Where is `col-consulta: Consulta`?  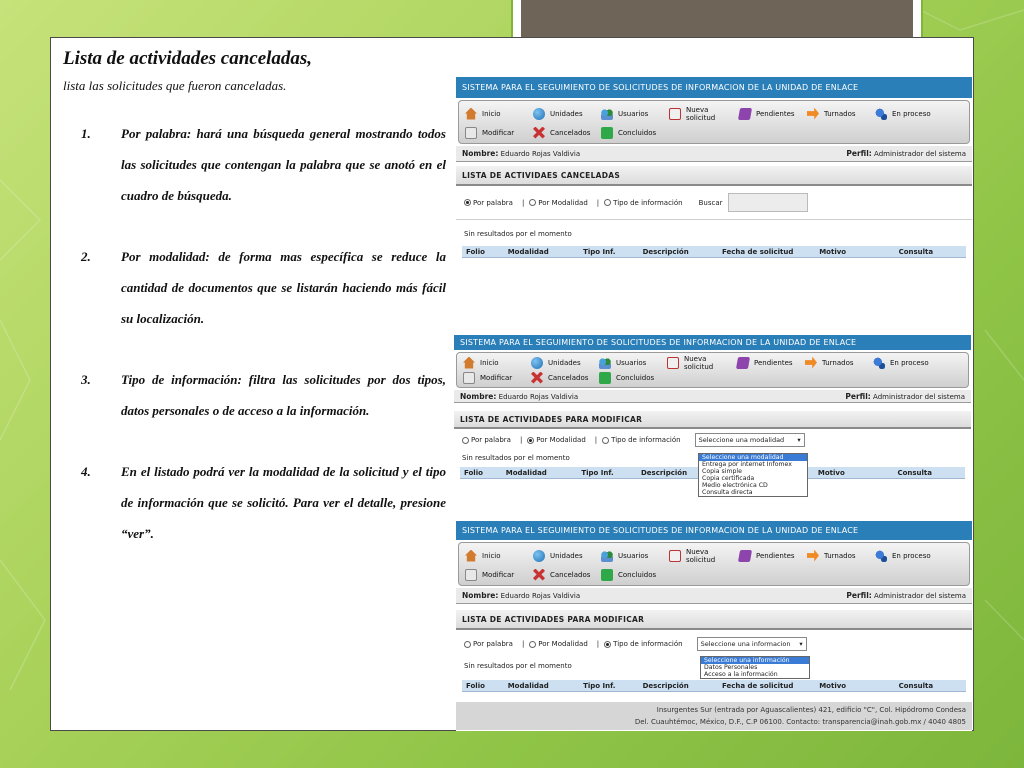 col-consulta: Consulta is located at coordinates (916, 685).